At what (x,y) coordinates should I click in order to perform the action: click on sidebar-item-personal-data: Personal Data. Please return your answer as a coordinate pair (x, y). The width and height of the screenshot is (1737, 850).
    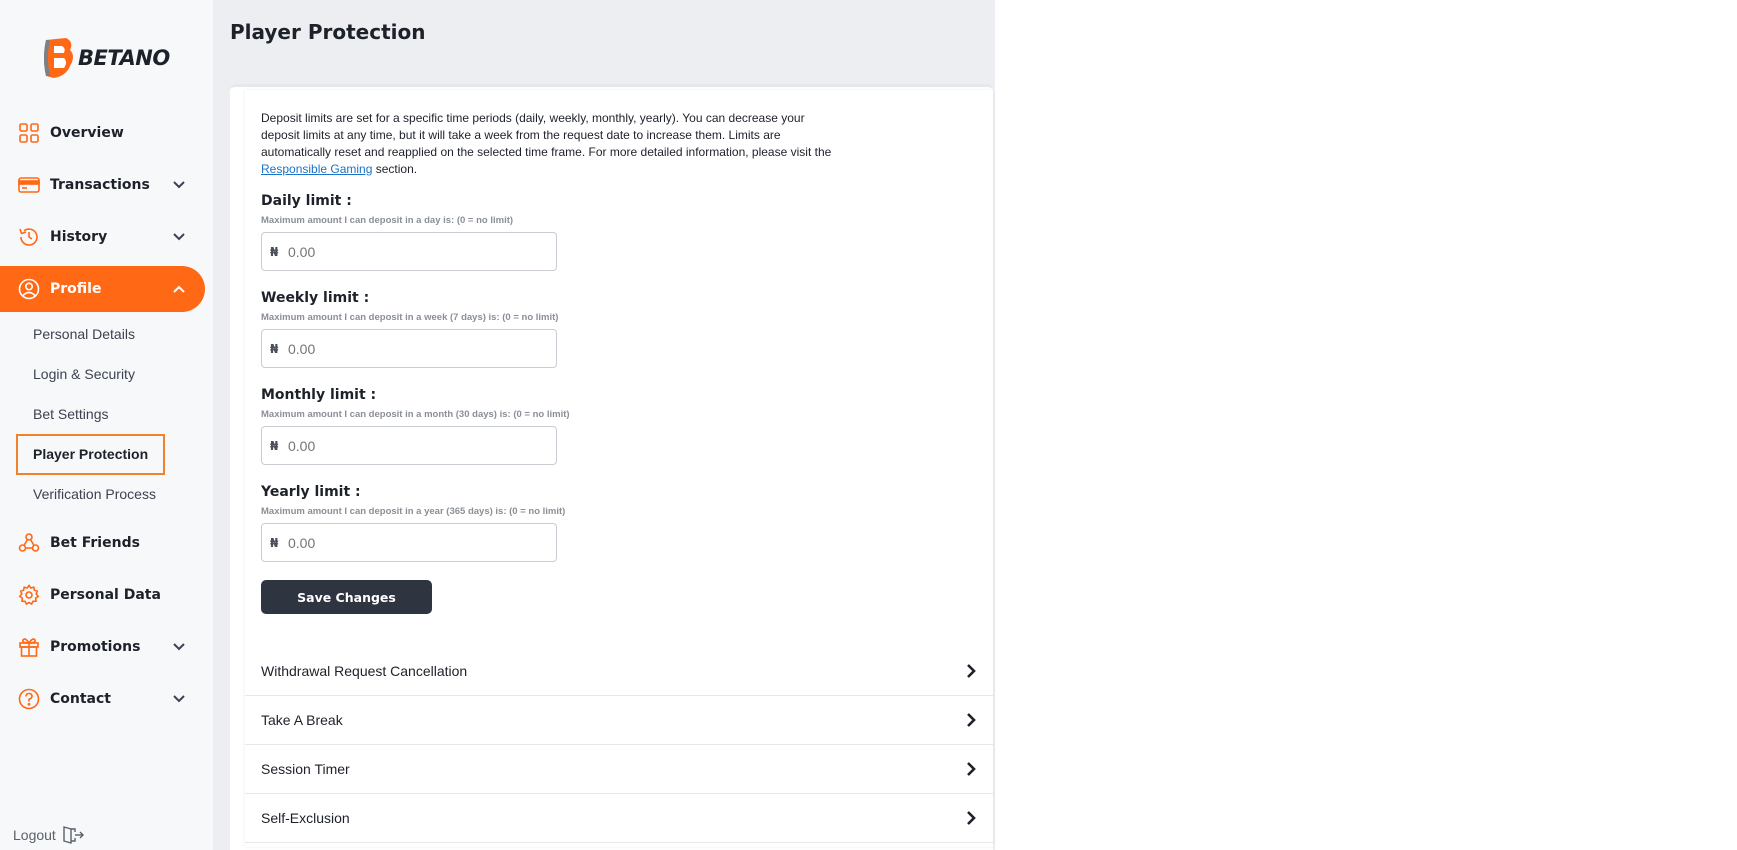
    Looking at the image, I should click on (102, 595).